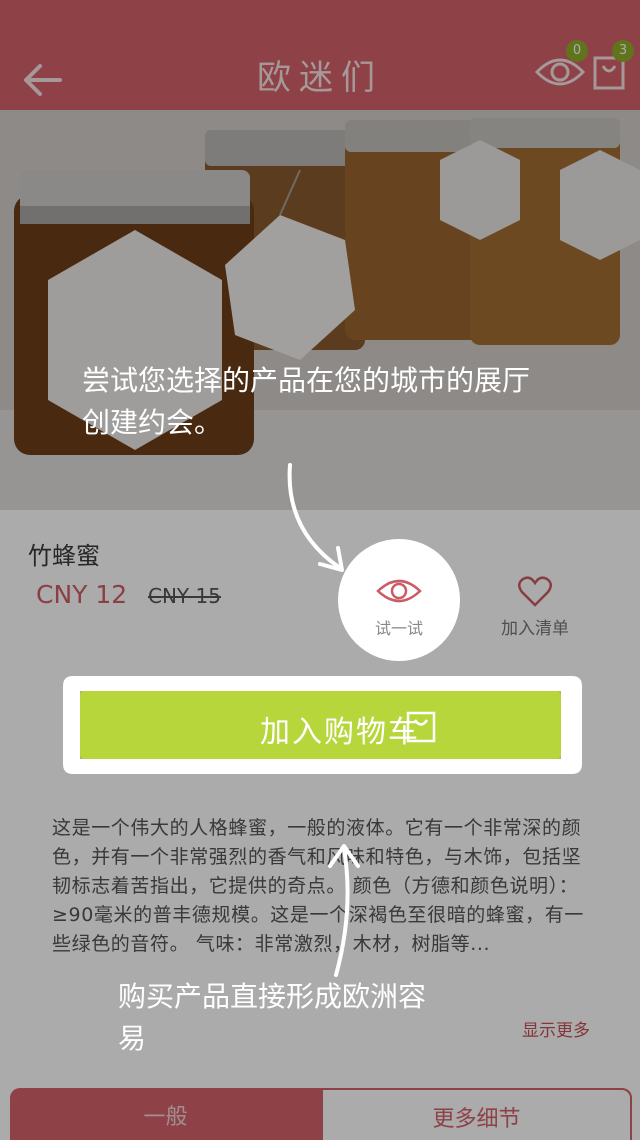  What do you see at coordinates (421, 727) in the screenshot?
I see `shopping-bag-icon` at bounding box center [421, 727].